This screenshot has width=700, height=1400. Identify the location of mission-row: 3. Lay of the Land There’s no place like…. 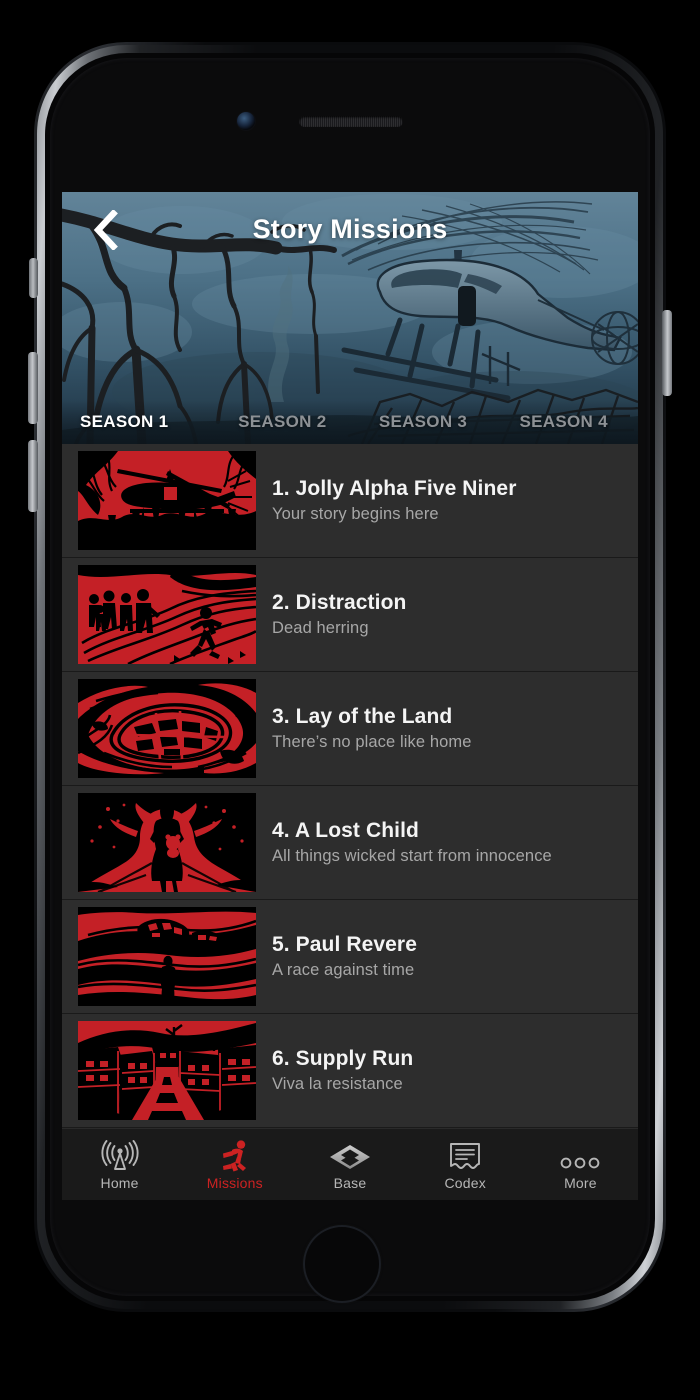
(350, 729).